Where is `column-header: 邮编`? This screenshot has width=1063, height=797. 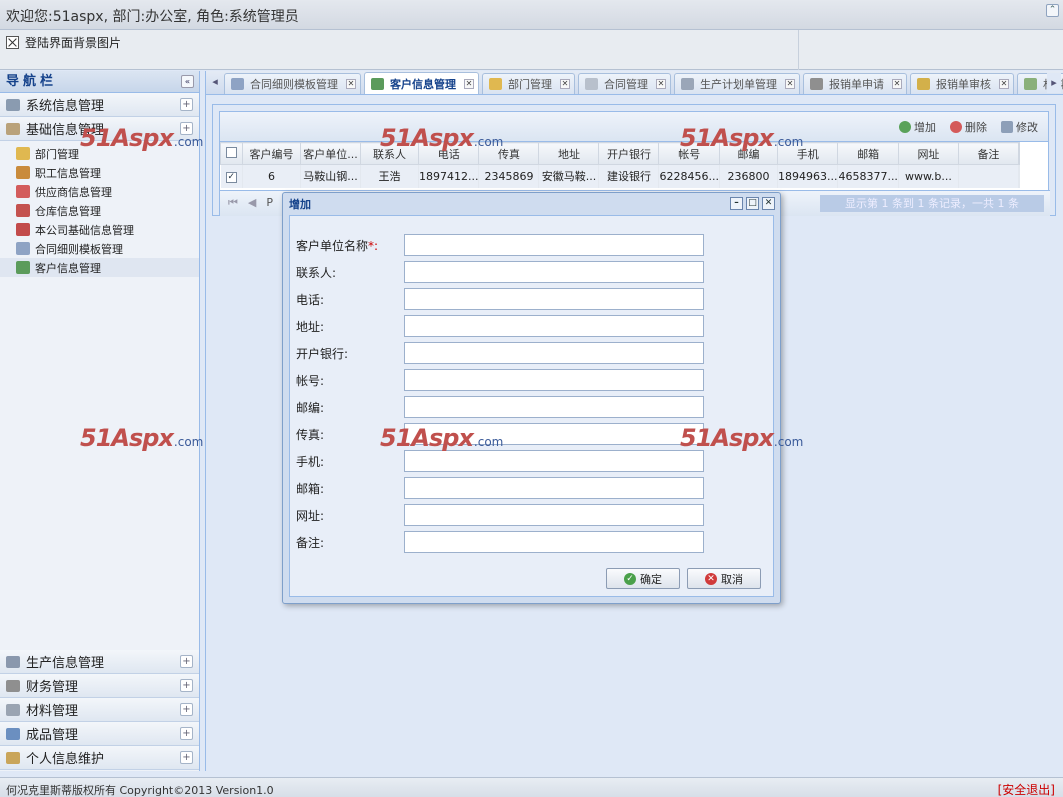 column-header: 邮编 is located at coordinates (748, 153).